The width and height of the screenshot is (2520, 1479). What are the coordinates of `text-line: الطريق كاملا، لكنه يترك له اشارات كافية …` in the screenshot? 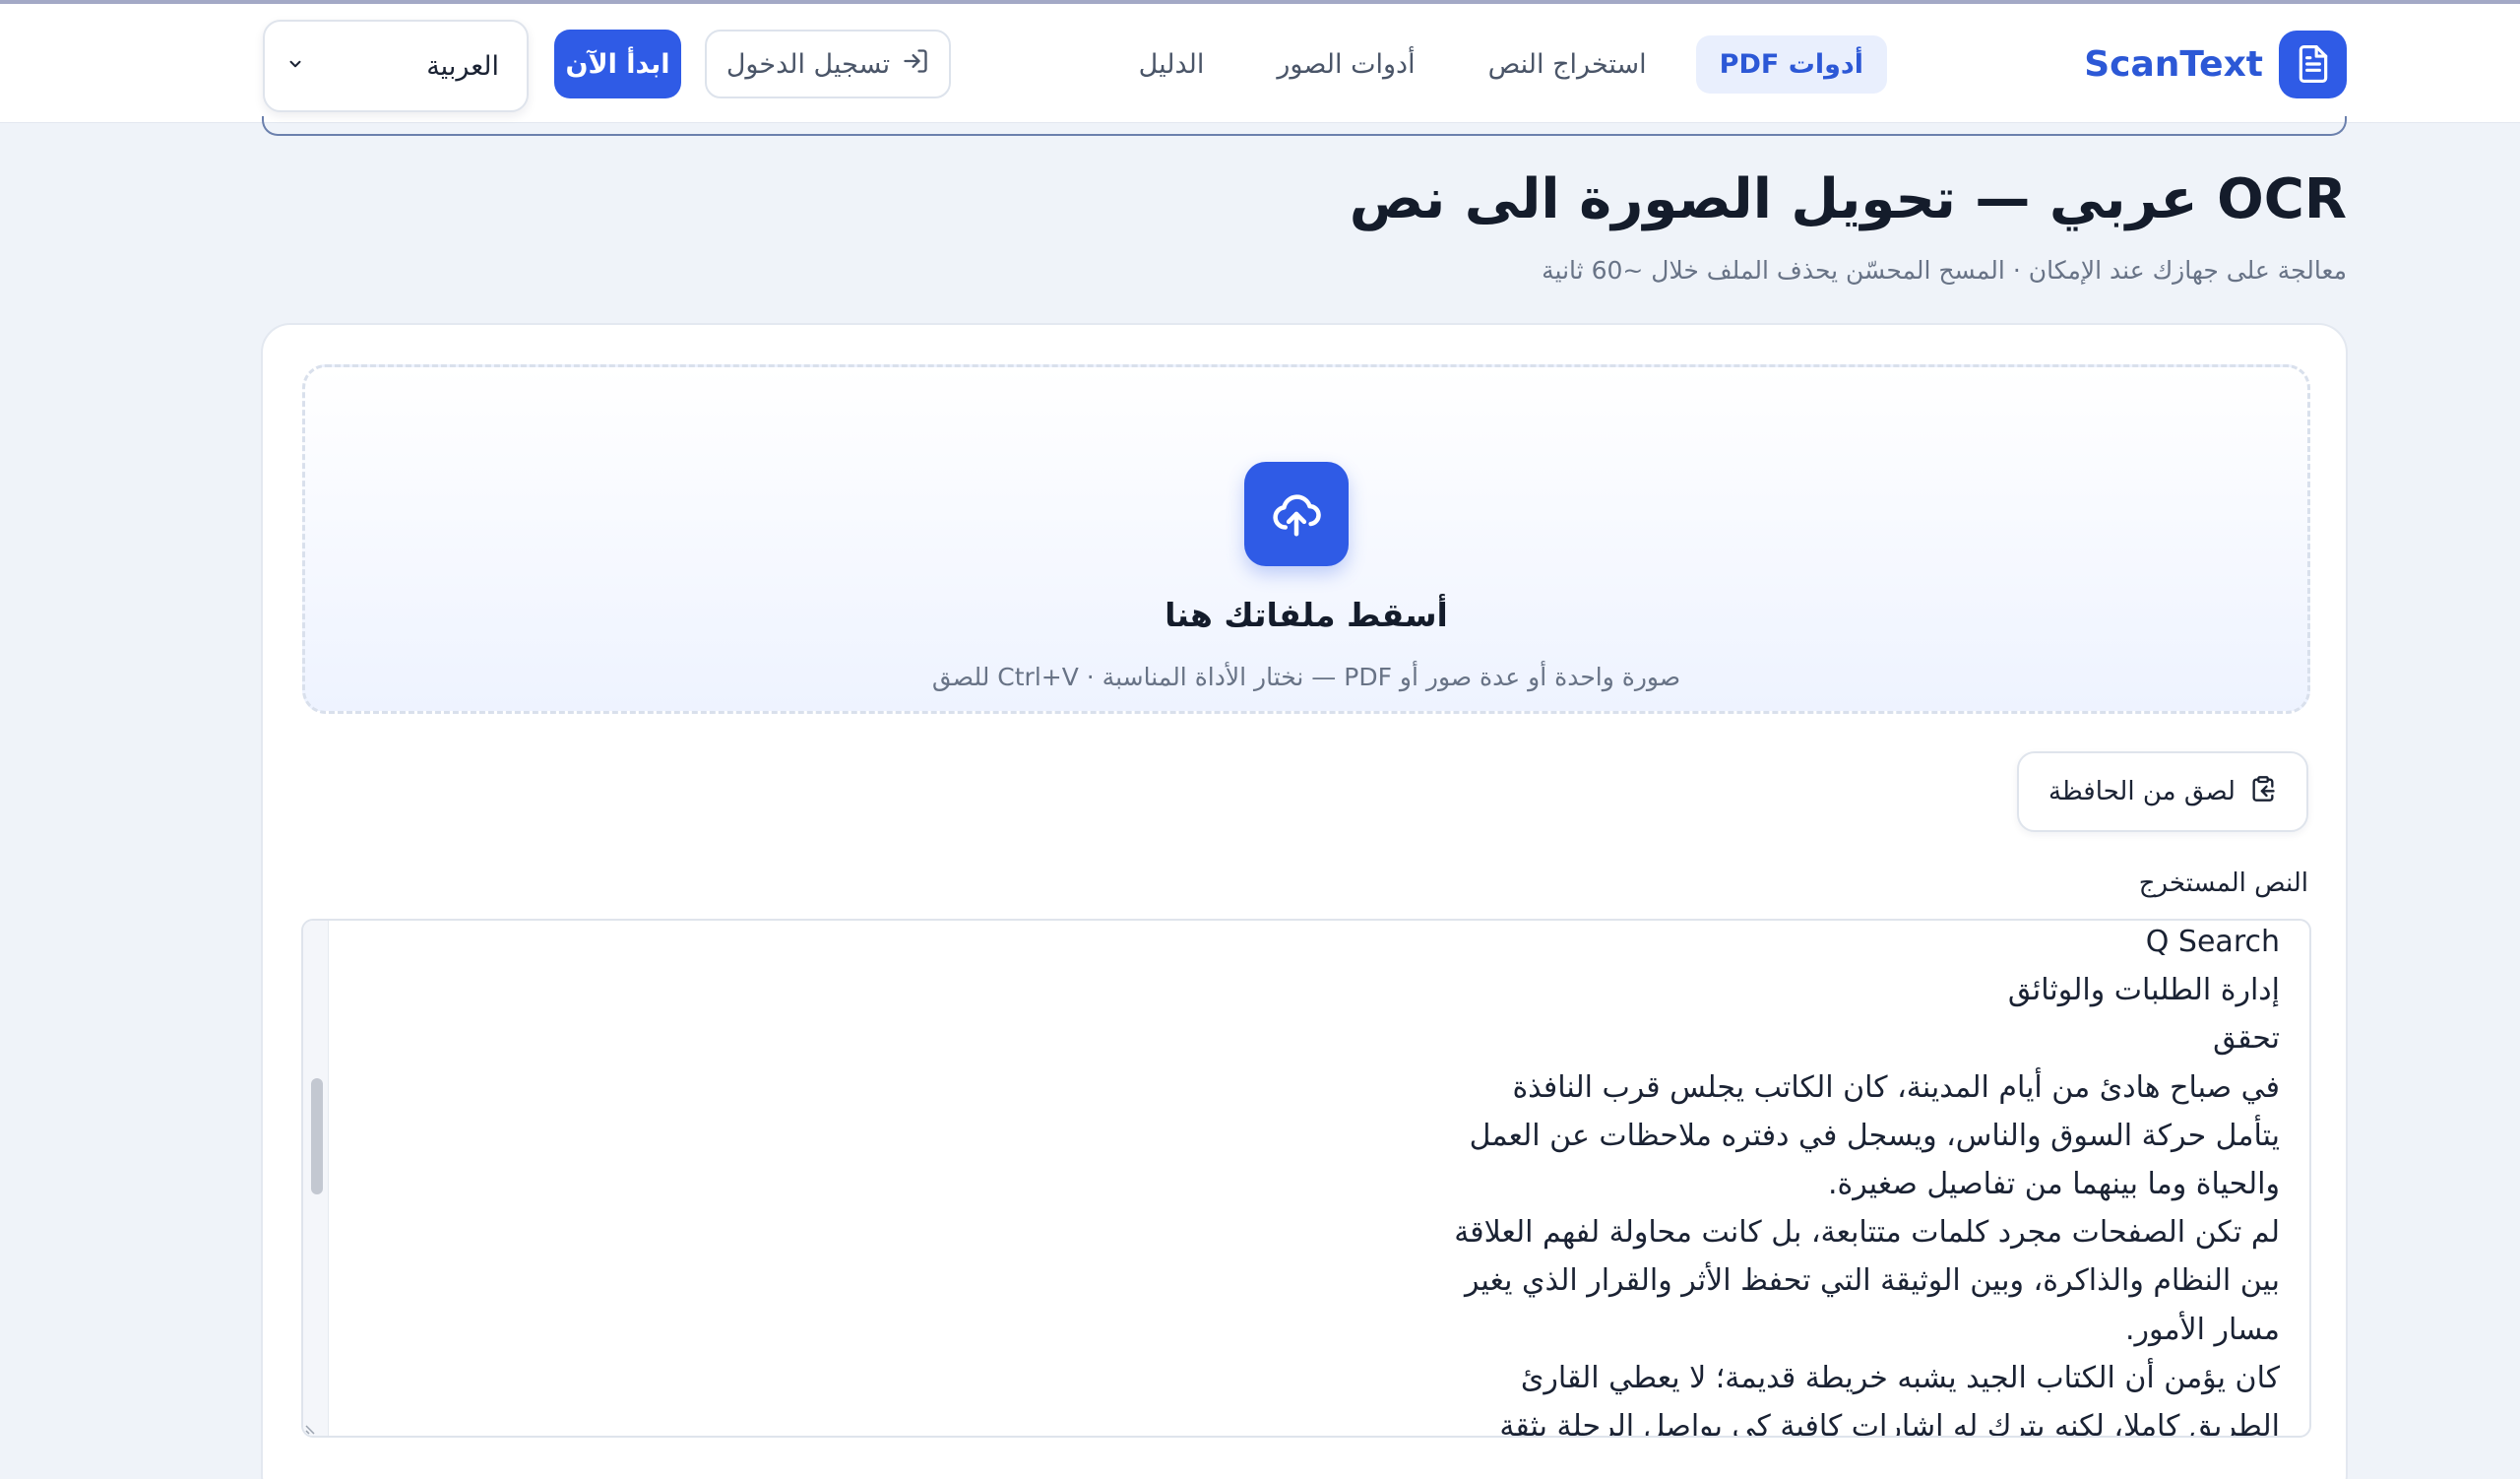 It's located at (1889, 1423).